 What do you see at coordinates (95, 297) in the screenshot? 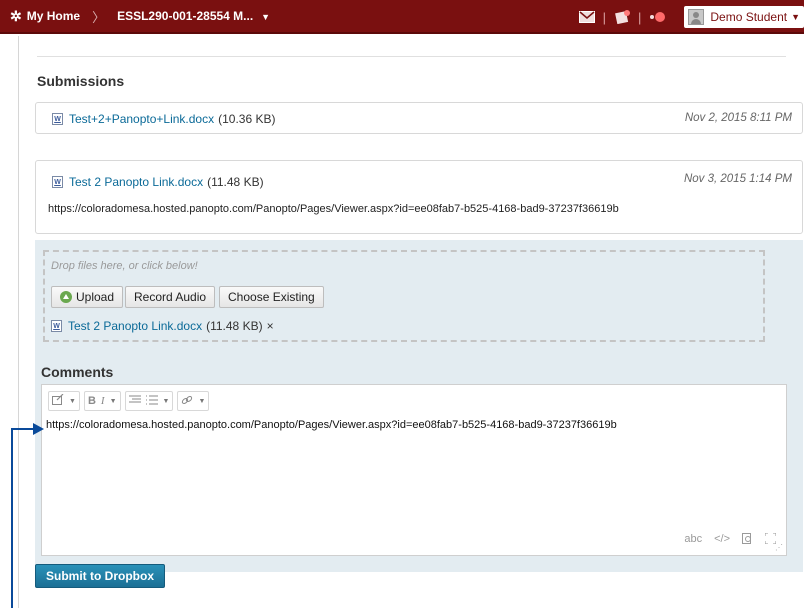
I see `upload-label: Upload` at bounding box center [95, 297].